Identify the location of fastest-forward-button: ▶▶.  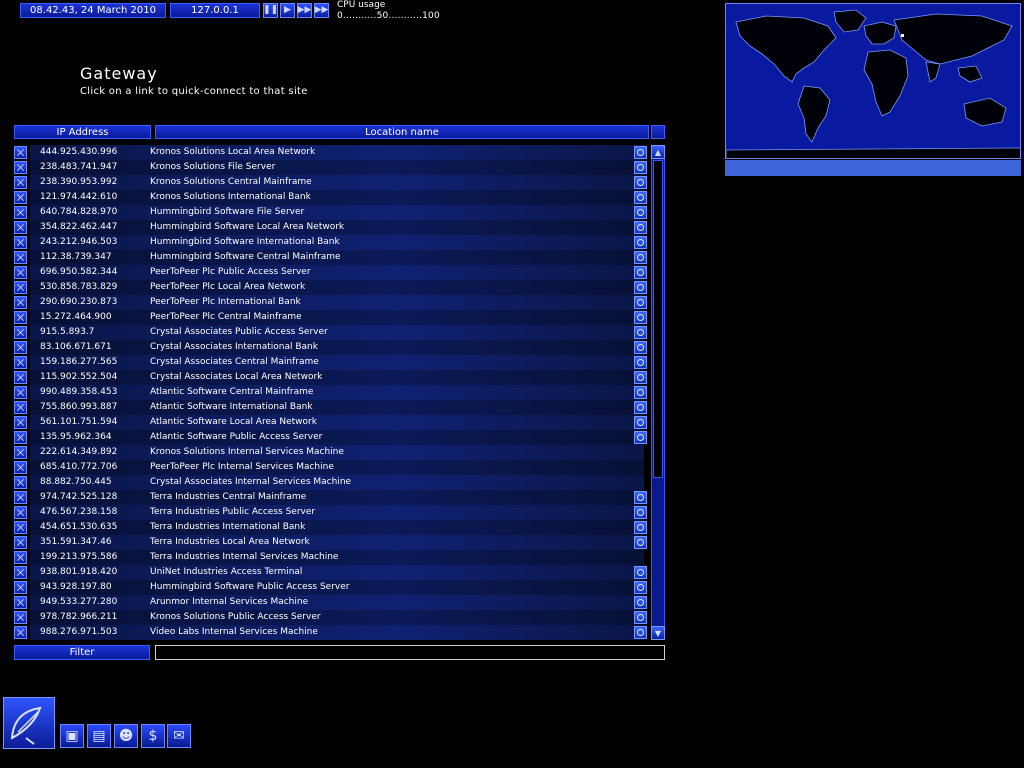
(321, 10).